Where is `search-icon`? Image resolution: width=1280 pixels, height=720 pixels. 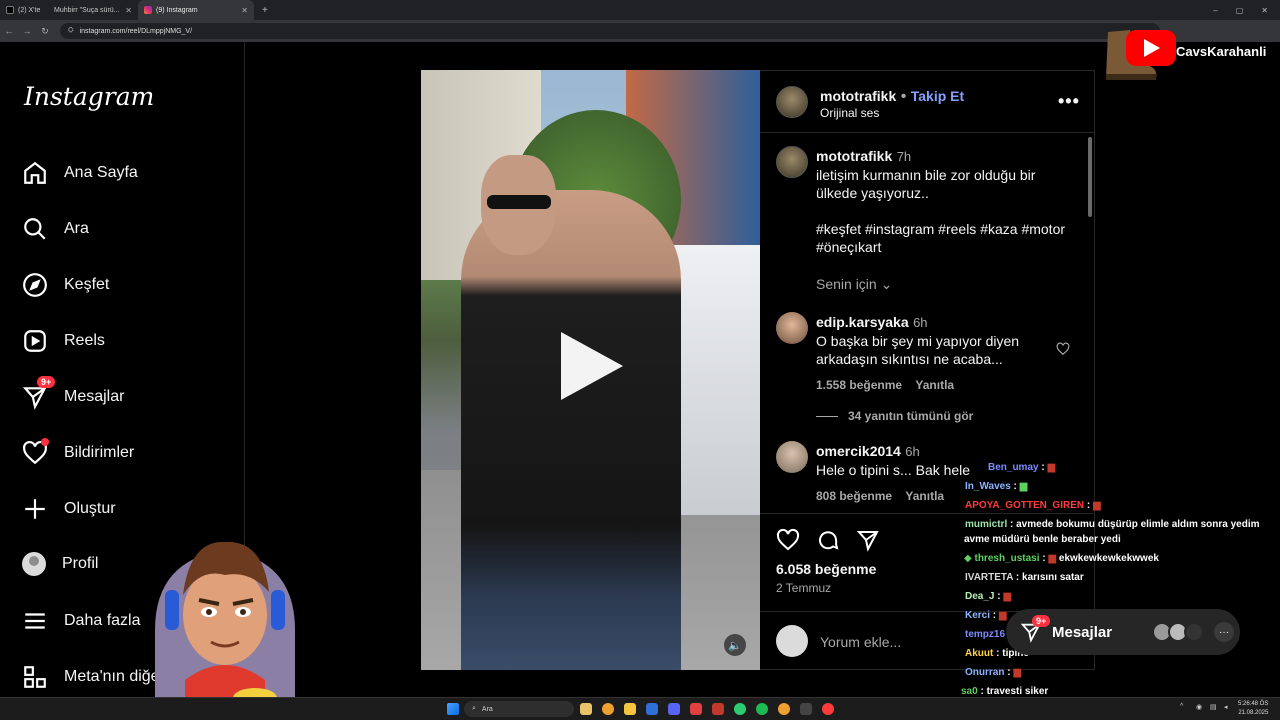
search-icon is located at coordinates (35, 229).